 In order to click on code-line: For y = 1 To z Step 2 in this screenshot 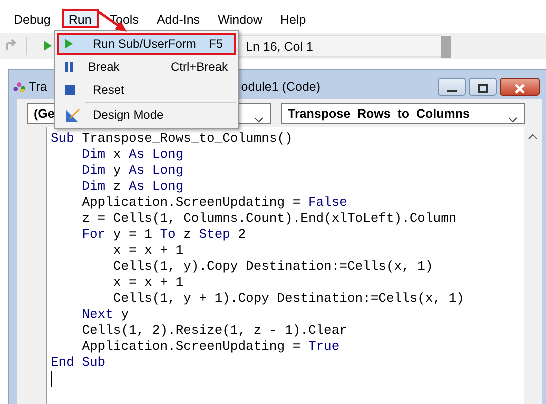, I will do `click(163, 235)`.